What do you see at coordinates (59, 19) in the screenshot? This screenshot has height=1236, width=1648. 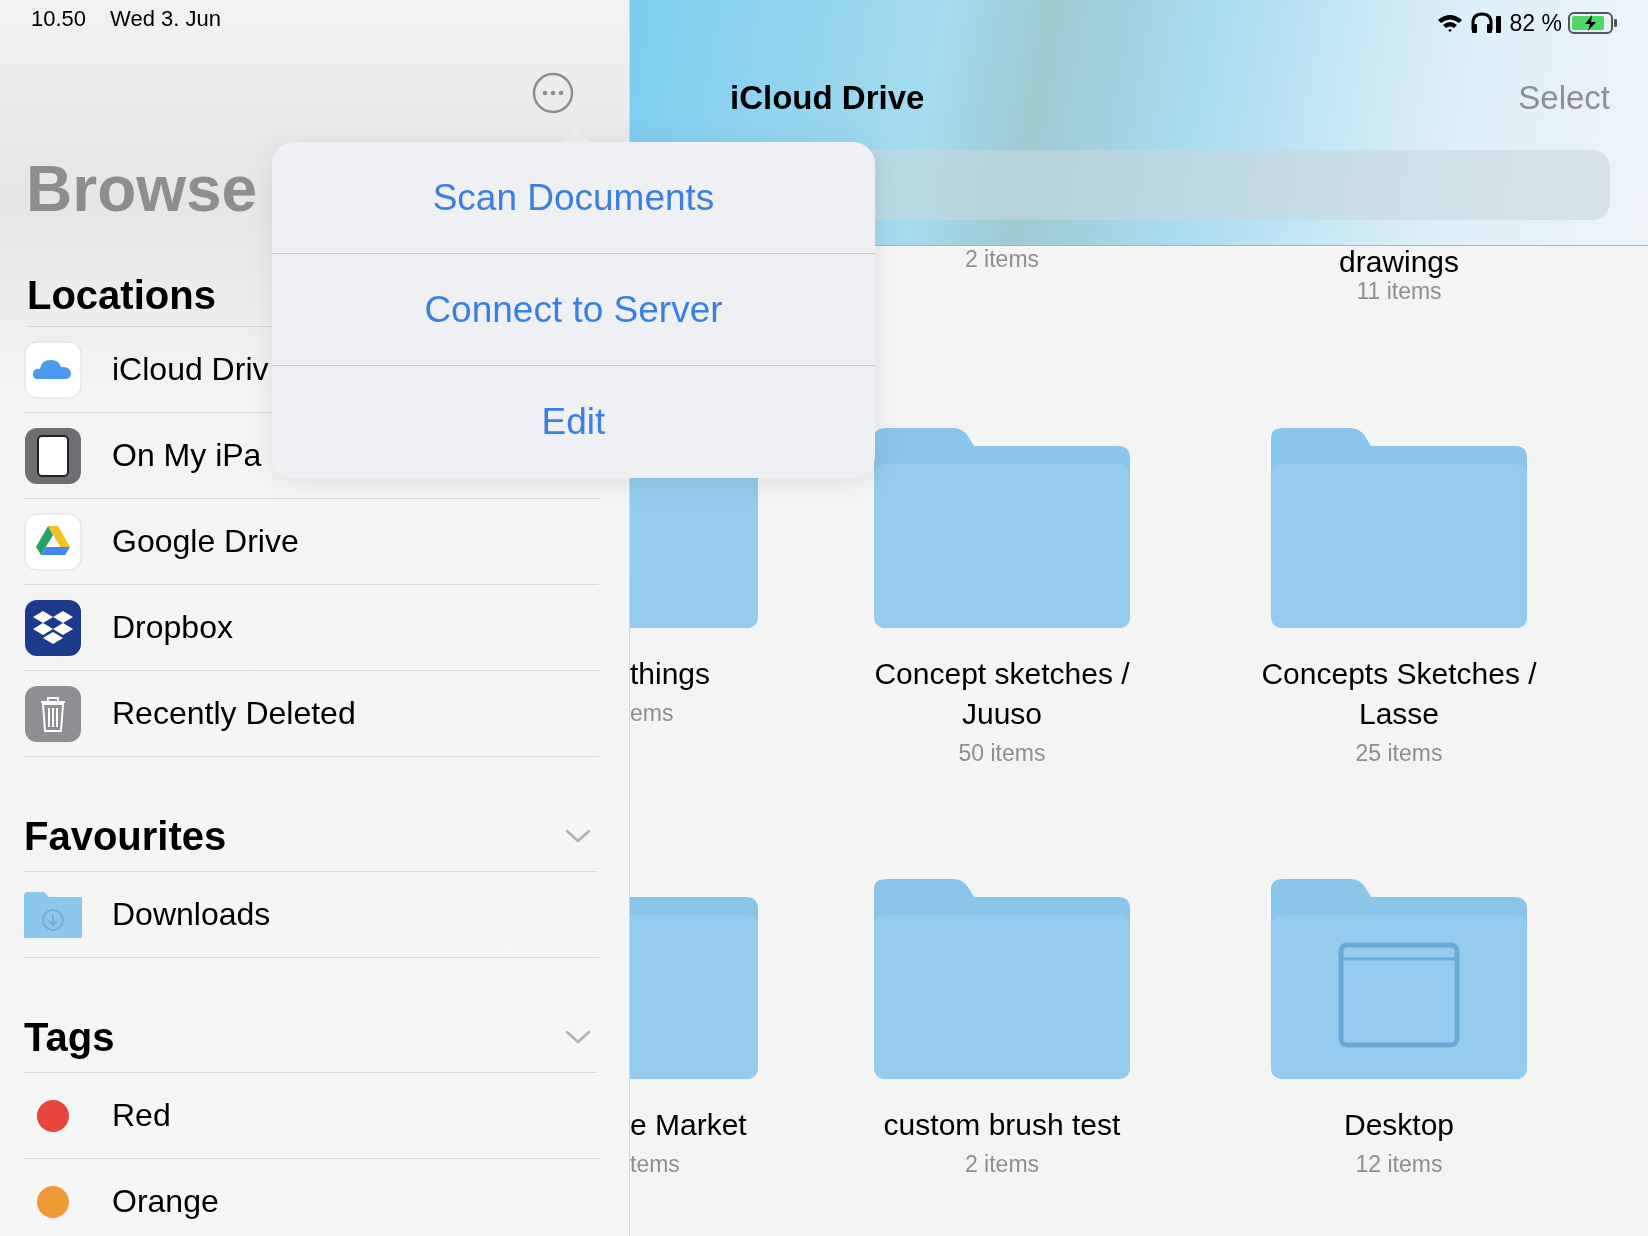 I see `status-time: 10.50` at bounding box center [59, 19].